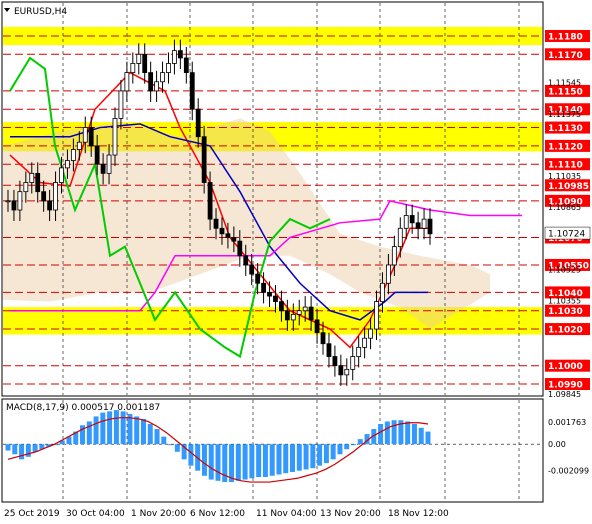 Image resolution: width=592 pixels, height=524 pixels. What do you see at coordinates (565, 129) in the screenshot?
I see `level-price-tag: 1.1130` at bounding box center [565, 129].